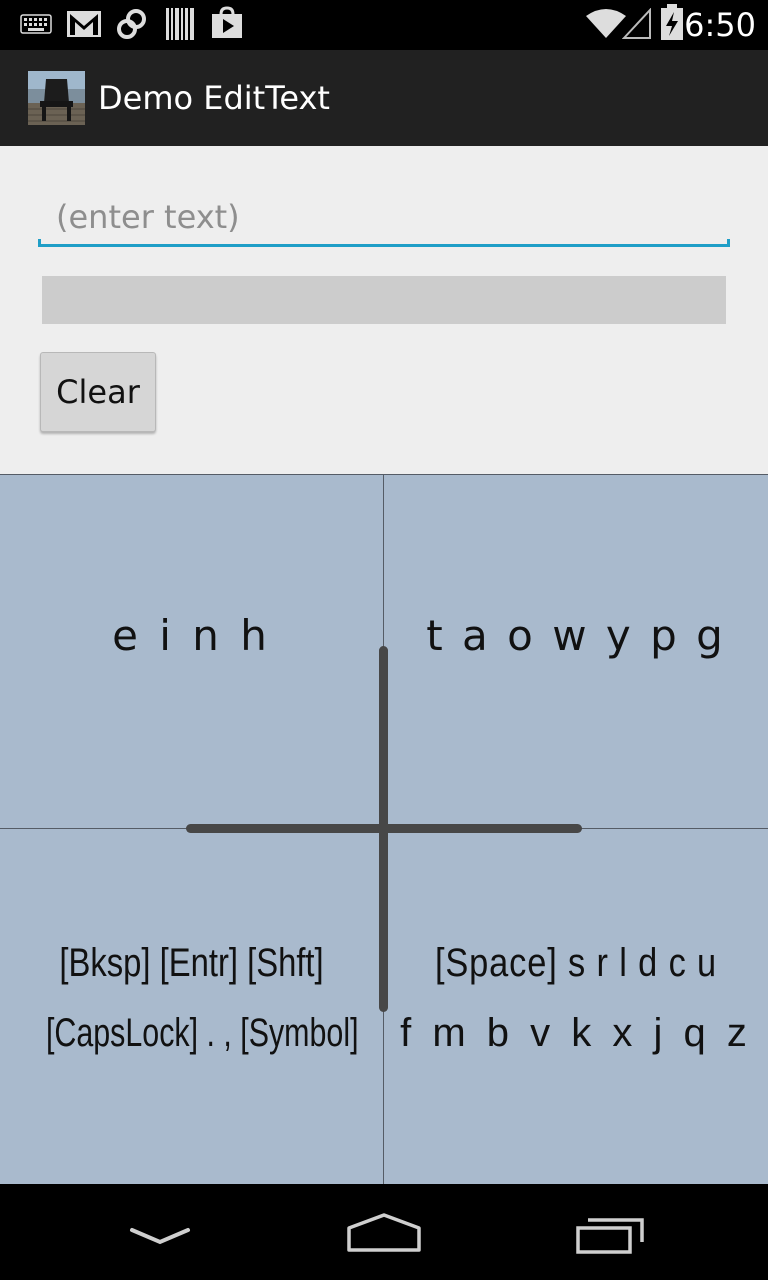 The height and width of the screenshot is (1280, 768). What do you see at coordinates (576, 635) in the screenshot?
I see `key-zone-top-right-label: t a o w y p g` at bounding box center [576, 635].